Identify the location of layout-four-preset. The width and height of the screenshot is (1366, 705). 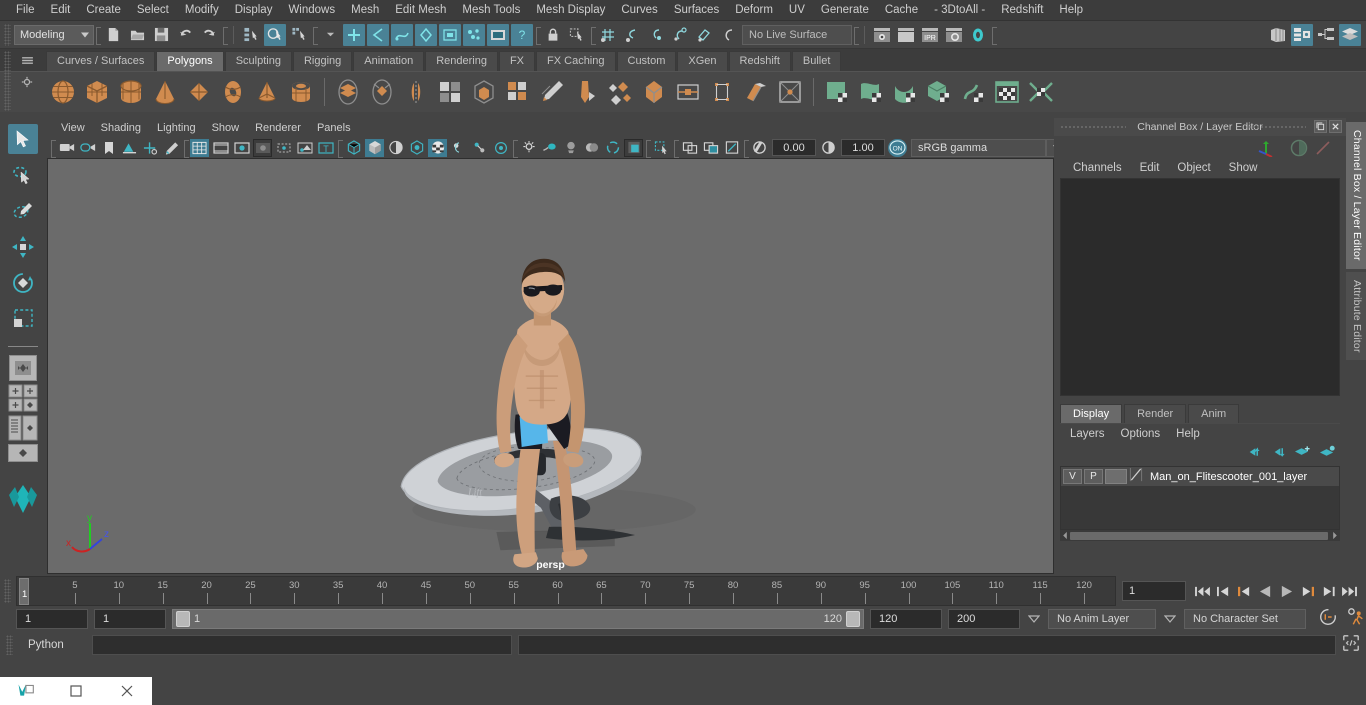
(23, 398).